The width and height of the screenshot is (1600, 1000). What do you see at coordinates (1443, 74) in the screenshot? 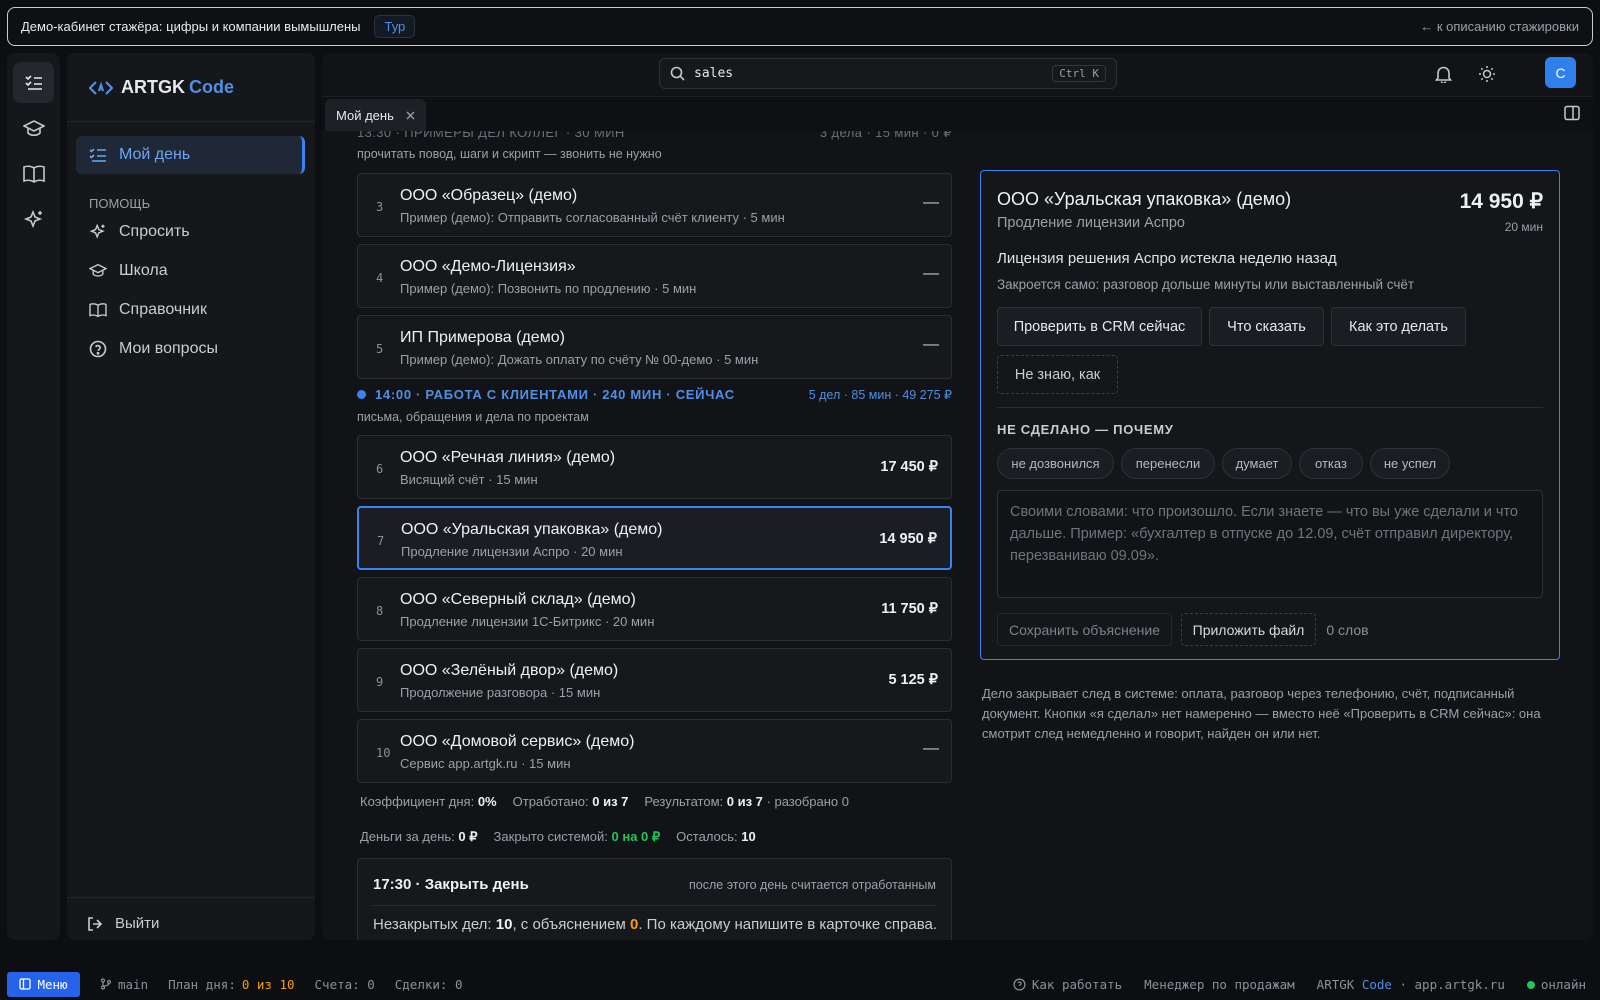
I see `bell-icon` at bounding box center [1443, 74].